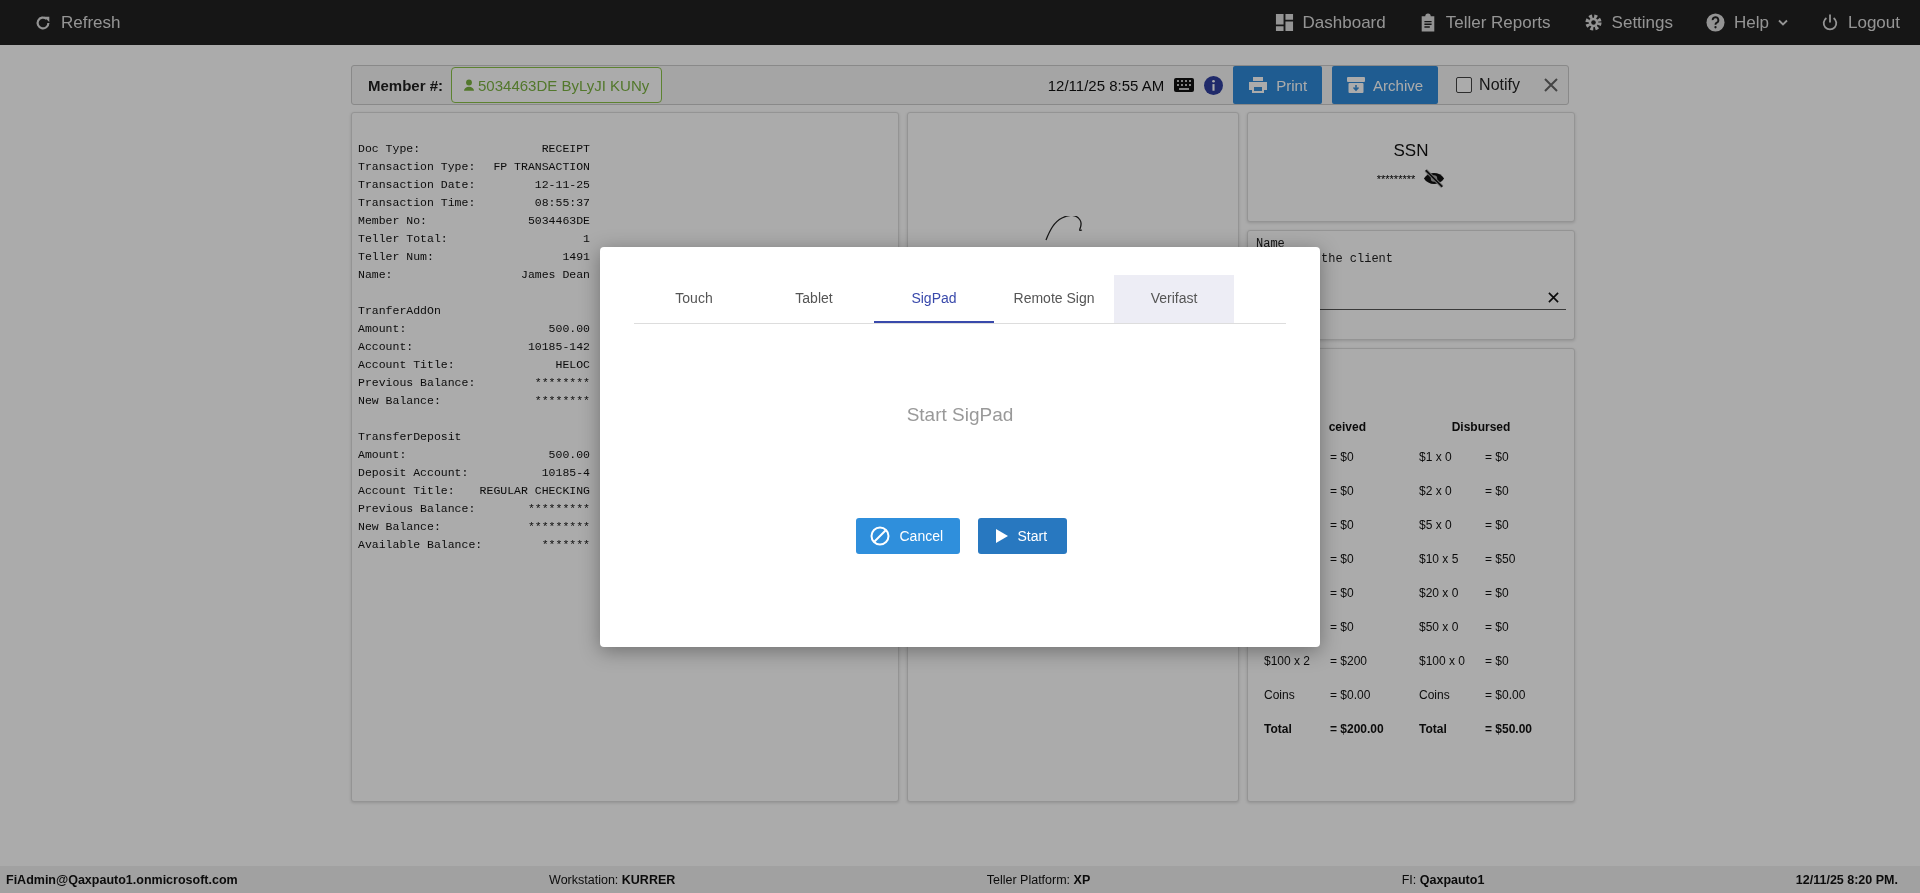 The width and height of the screenshot is (1920, 893). What do you see at coordinates (469, 85) in the screenshot?
I see `user-icon` at bounding box center [469, 85].